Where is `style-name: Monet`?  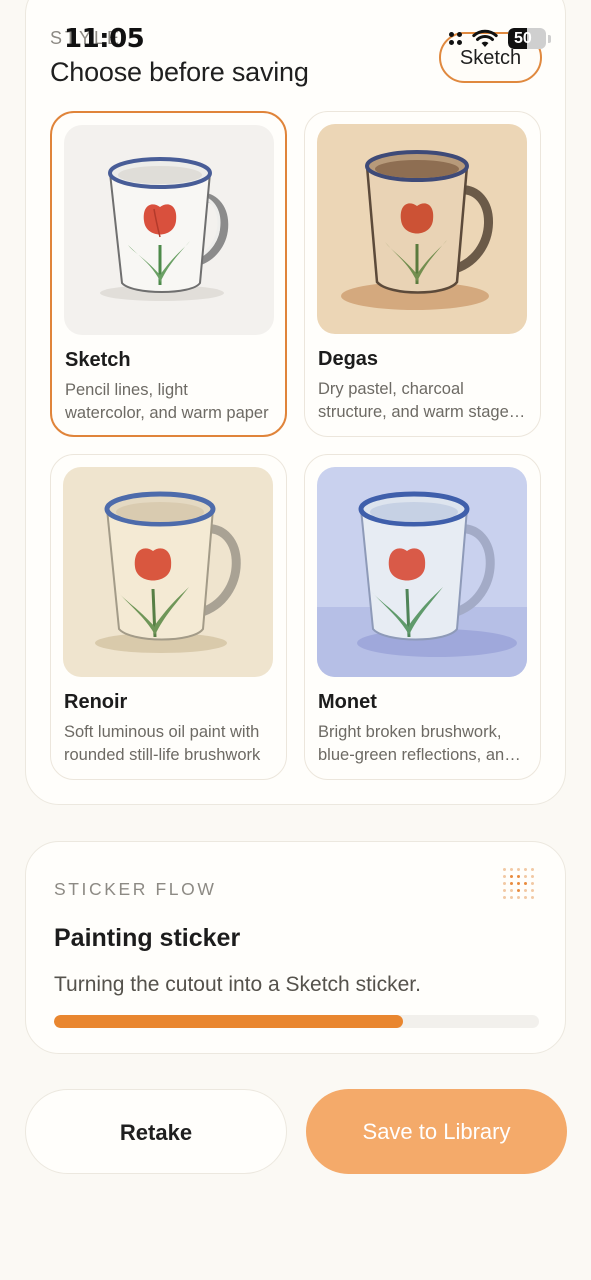 style-name: Monet is located at coordinates (347, 702).